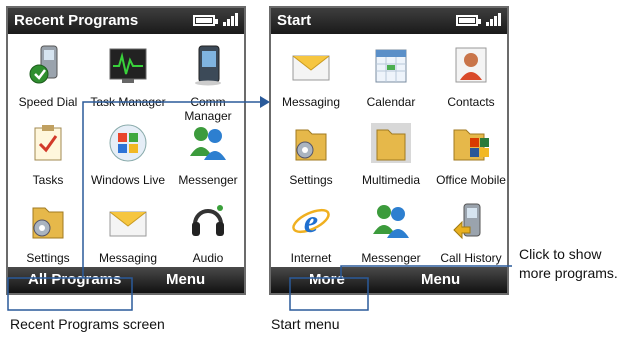 This screenshot has height=337, width=643. What do you see at coordinates (391, 102) in the screenshot?
I see `tile-label: Calendar` at bounding box center [391, 102].